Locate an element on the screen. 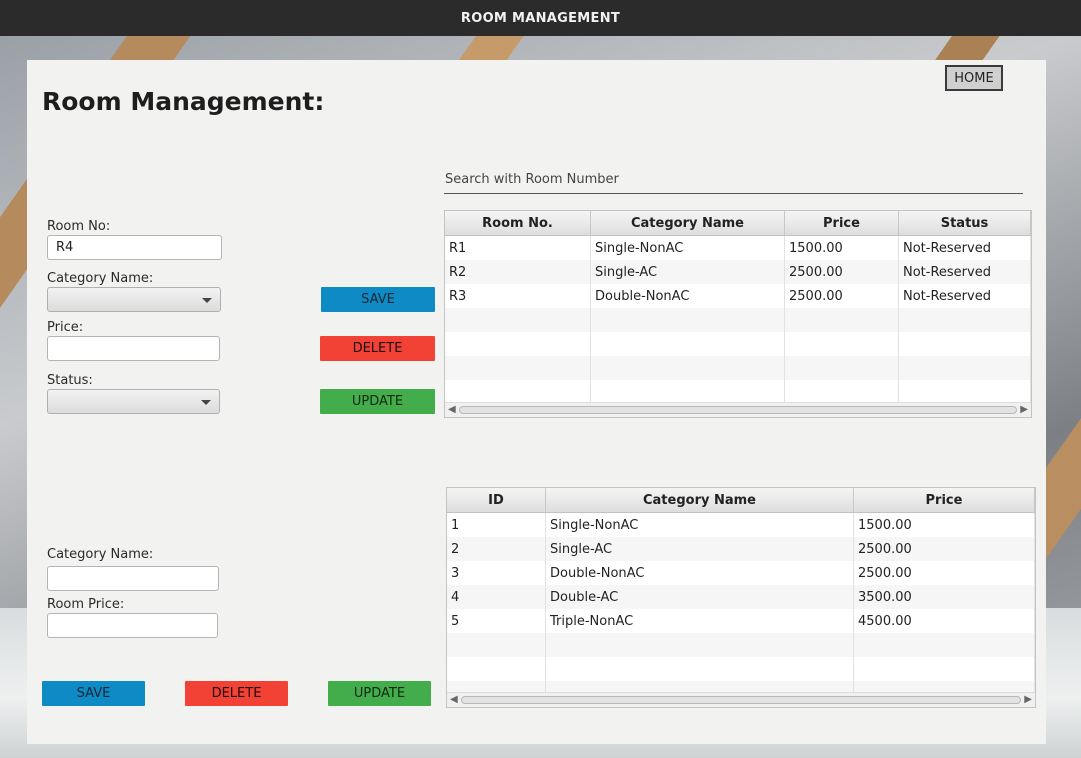 The height and width of the screenshot is (758, 1081). cell-room-no: R3 is located at coordinates (518, 296).